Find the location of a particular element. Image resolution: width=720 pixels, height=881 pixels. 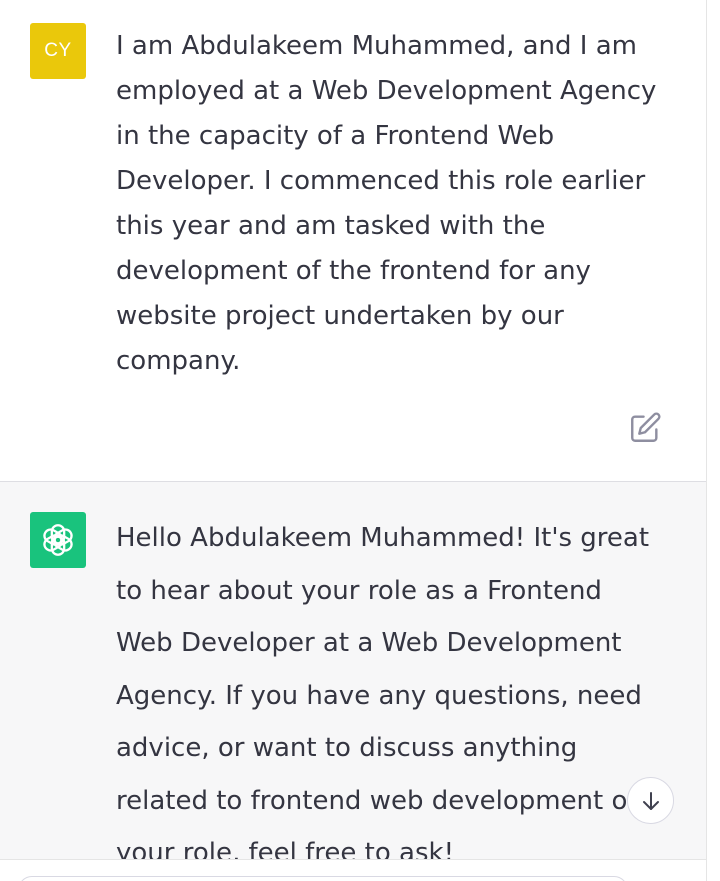

user-avatar: CY is located at coordinates (58, 51).